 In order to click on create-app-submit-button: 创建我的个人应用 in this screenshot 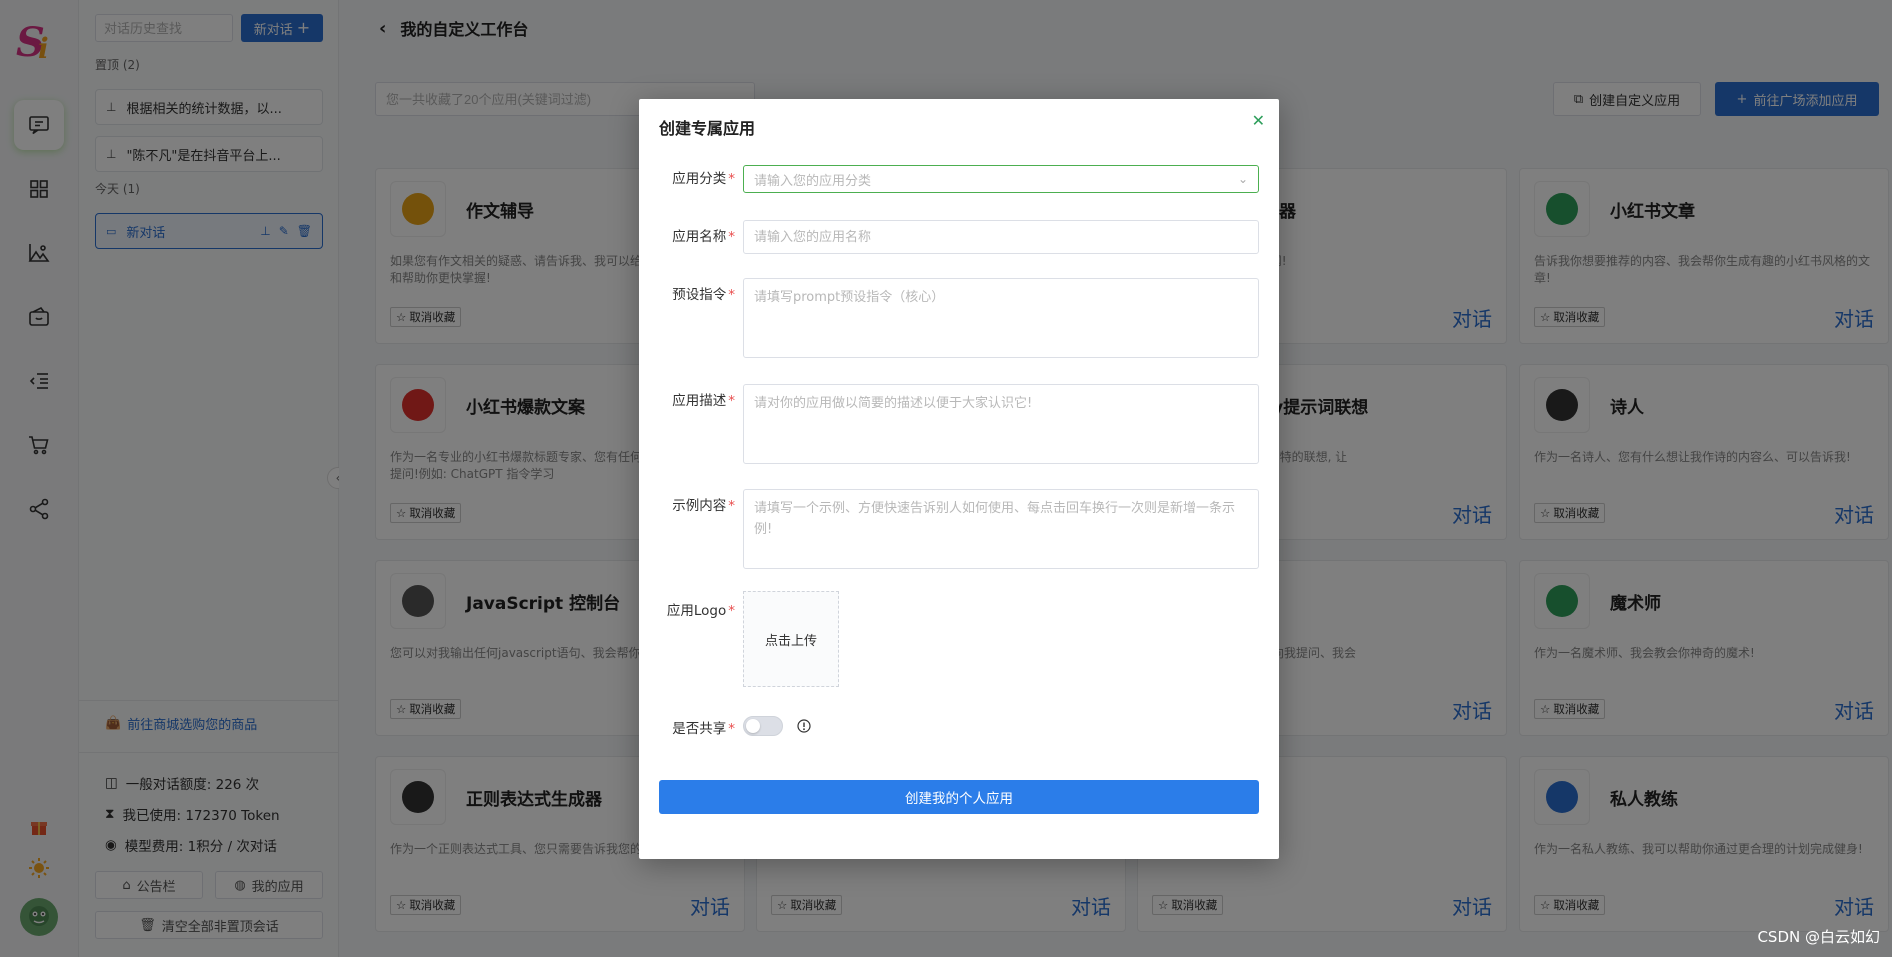, I will do `click(959, 797)`.